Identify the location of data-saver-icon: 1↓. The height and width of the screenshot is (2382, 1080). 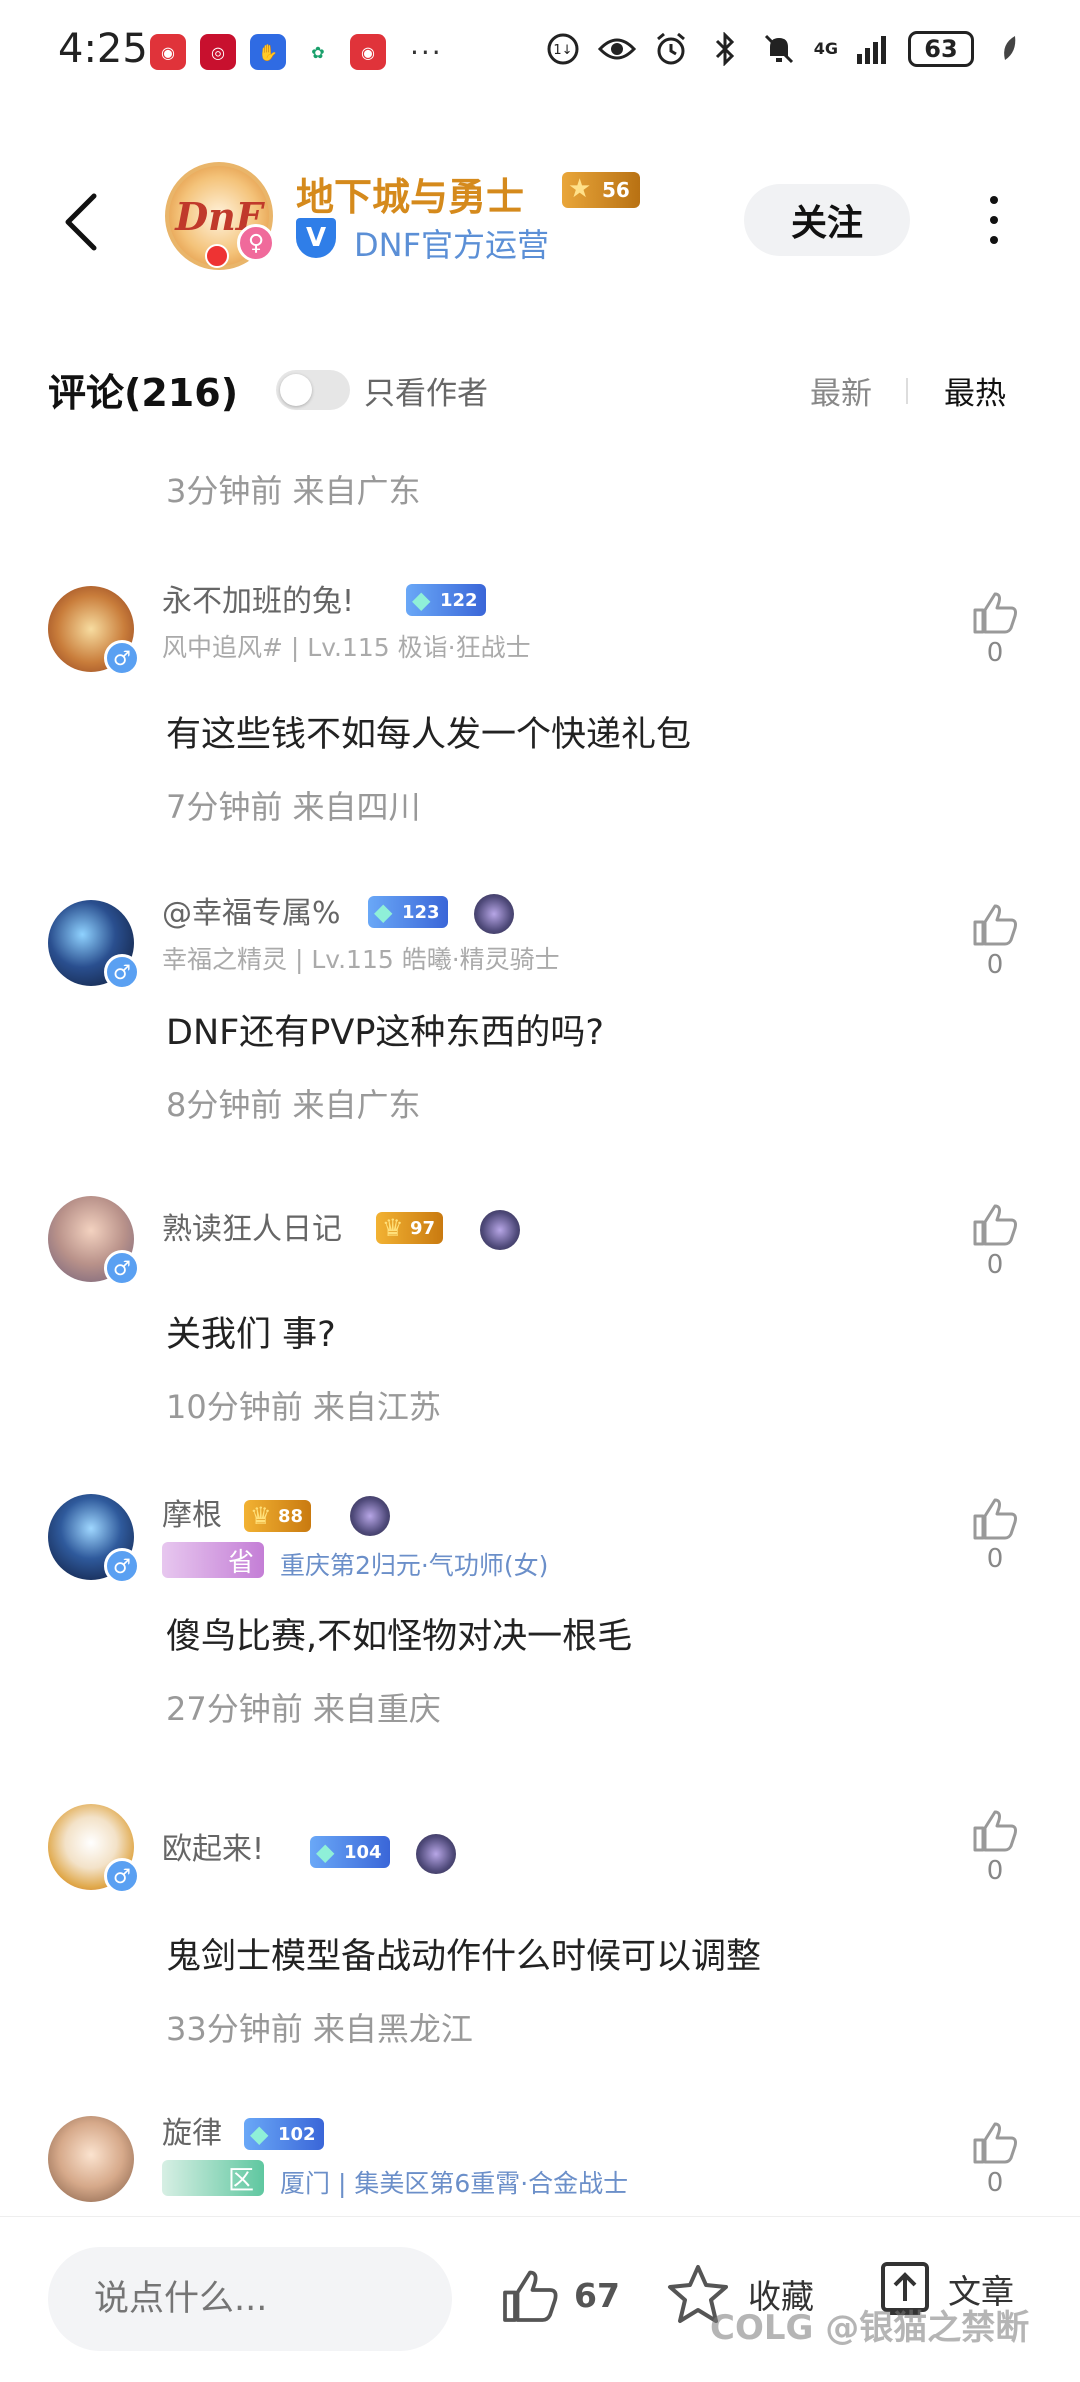
(563, 49).